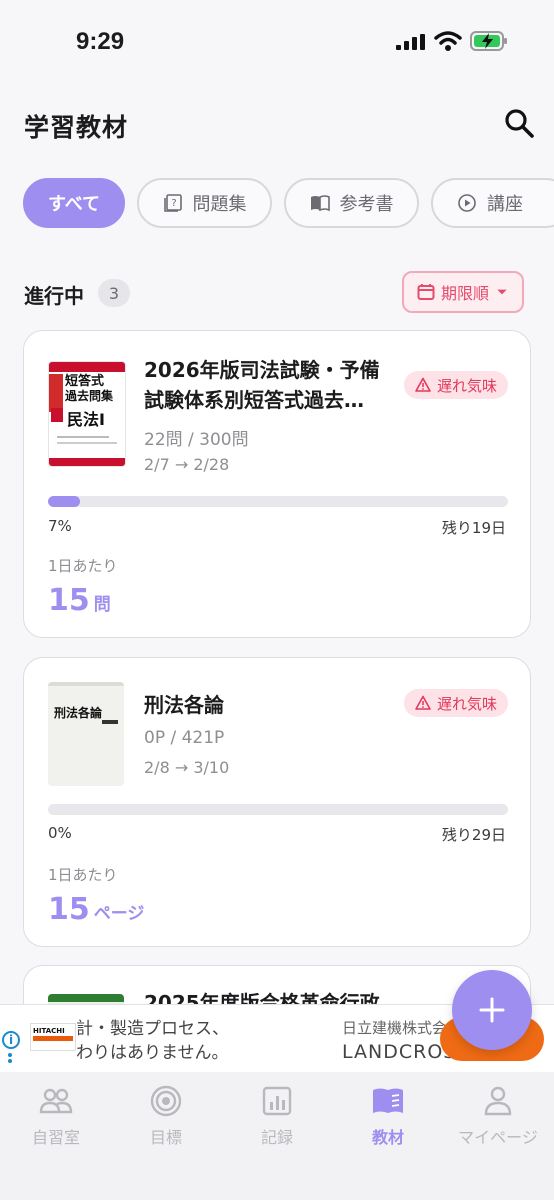 This screenshot has width=554, height=1200. What do you see at coordinates (399, 1052) in the screenshot?
I see `ad-product: LANDCROS` at bounding box center [399, 1052].